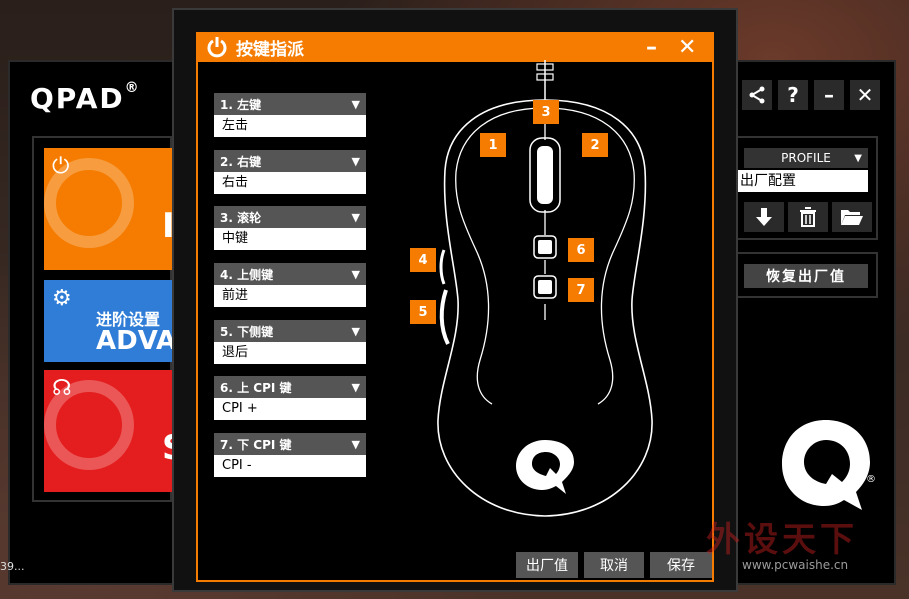  I want to click on key-dropdown: 2. 右键 ▼, so click(290, 161).